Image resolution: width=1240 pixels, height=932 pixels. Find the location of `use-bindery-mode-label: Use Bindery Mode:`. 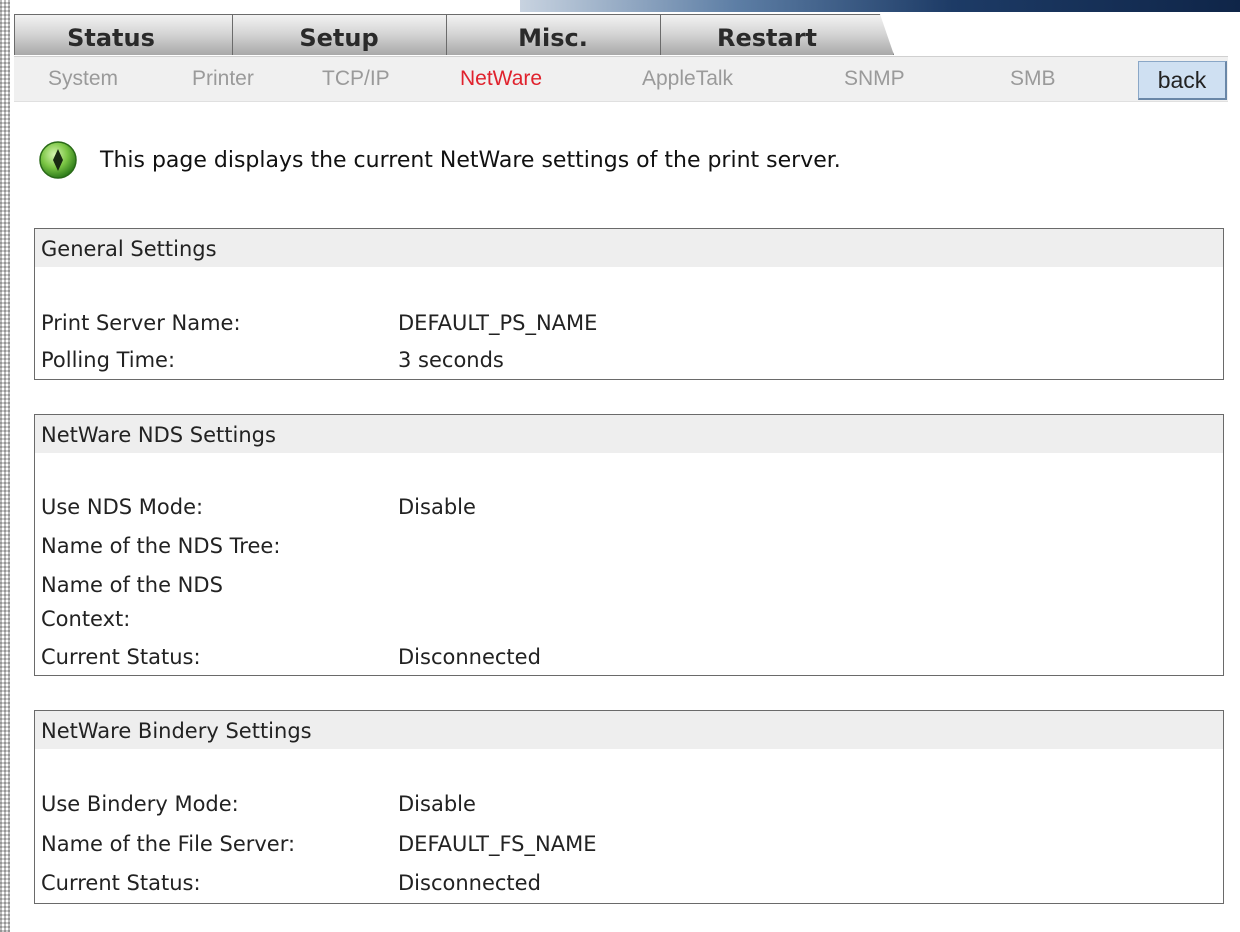

use-bindery-mode-label: Use Bindery Mode: is located at coordinates (140, 804).